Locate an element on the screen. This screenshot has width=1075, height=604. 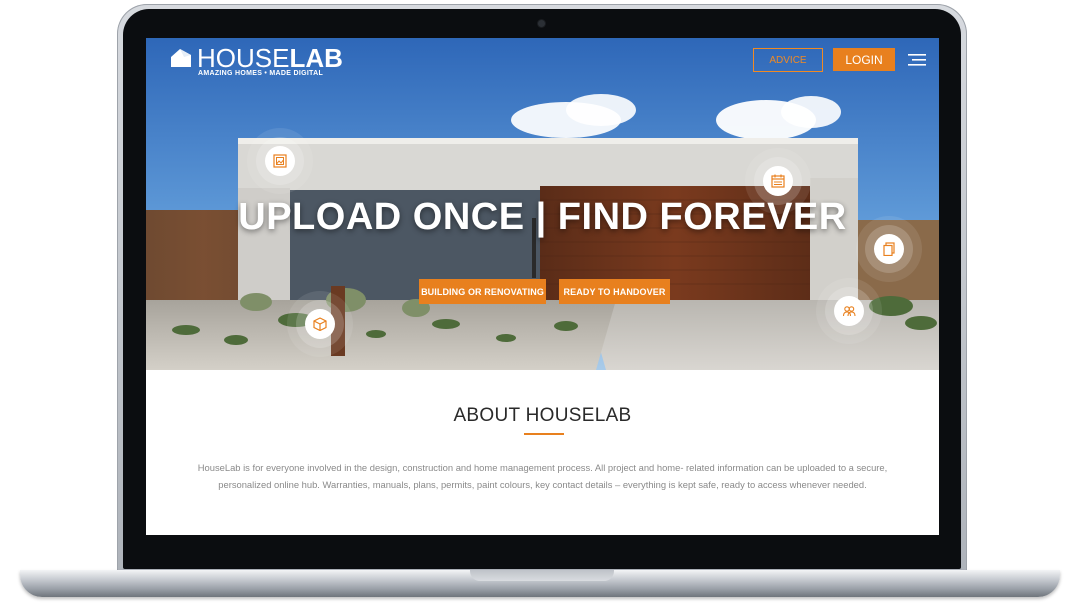
ready-to-handover-button: READY TO HANDOVER is located at coordinates (614, 291).